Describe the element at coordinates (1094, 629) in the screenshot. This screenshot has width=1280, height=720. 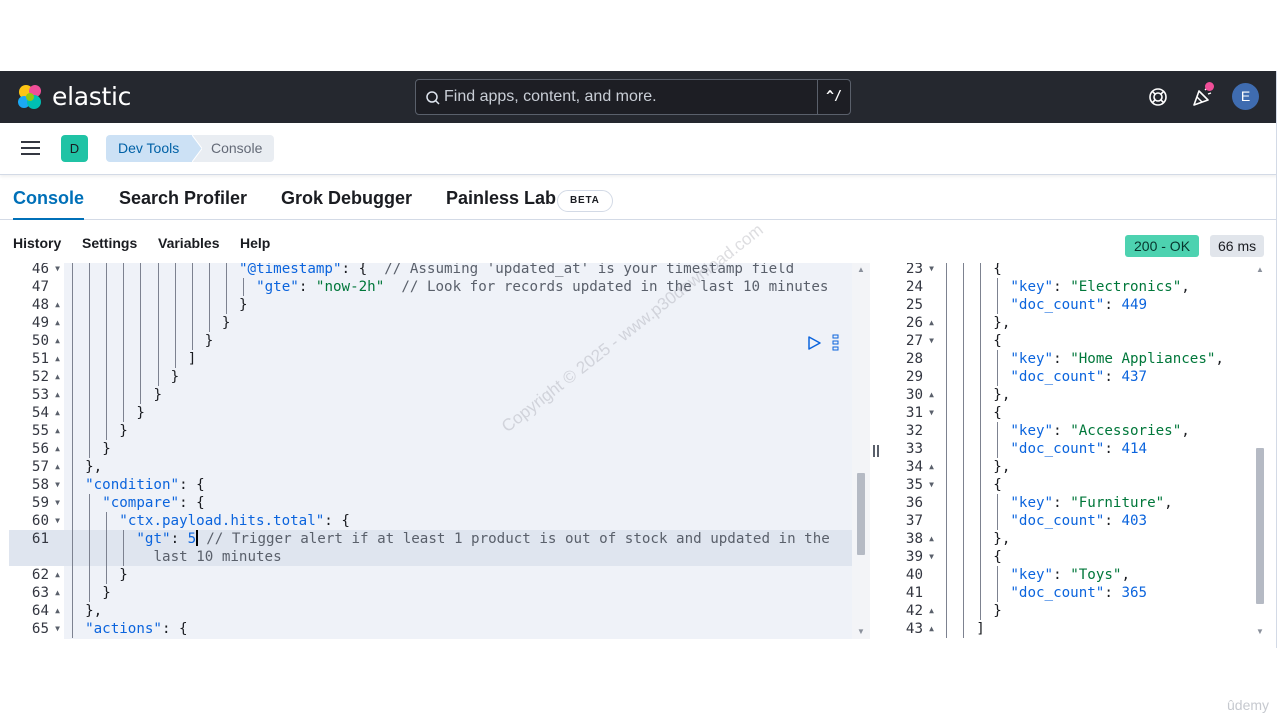
I see `response-code-line: ]` at that location.